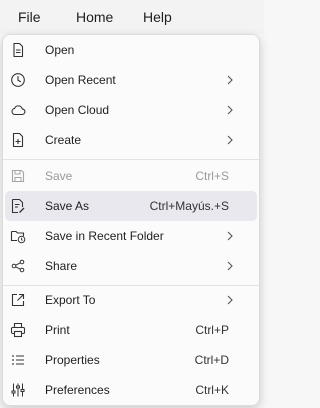  What do you see at coordinates (18, 206) in the screenshot?
I see `save-as-icon` at bounding box center [18, 206].